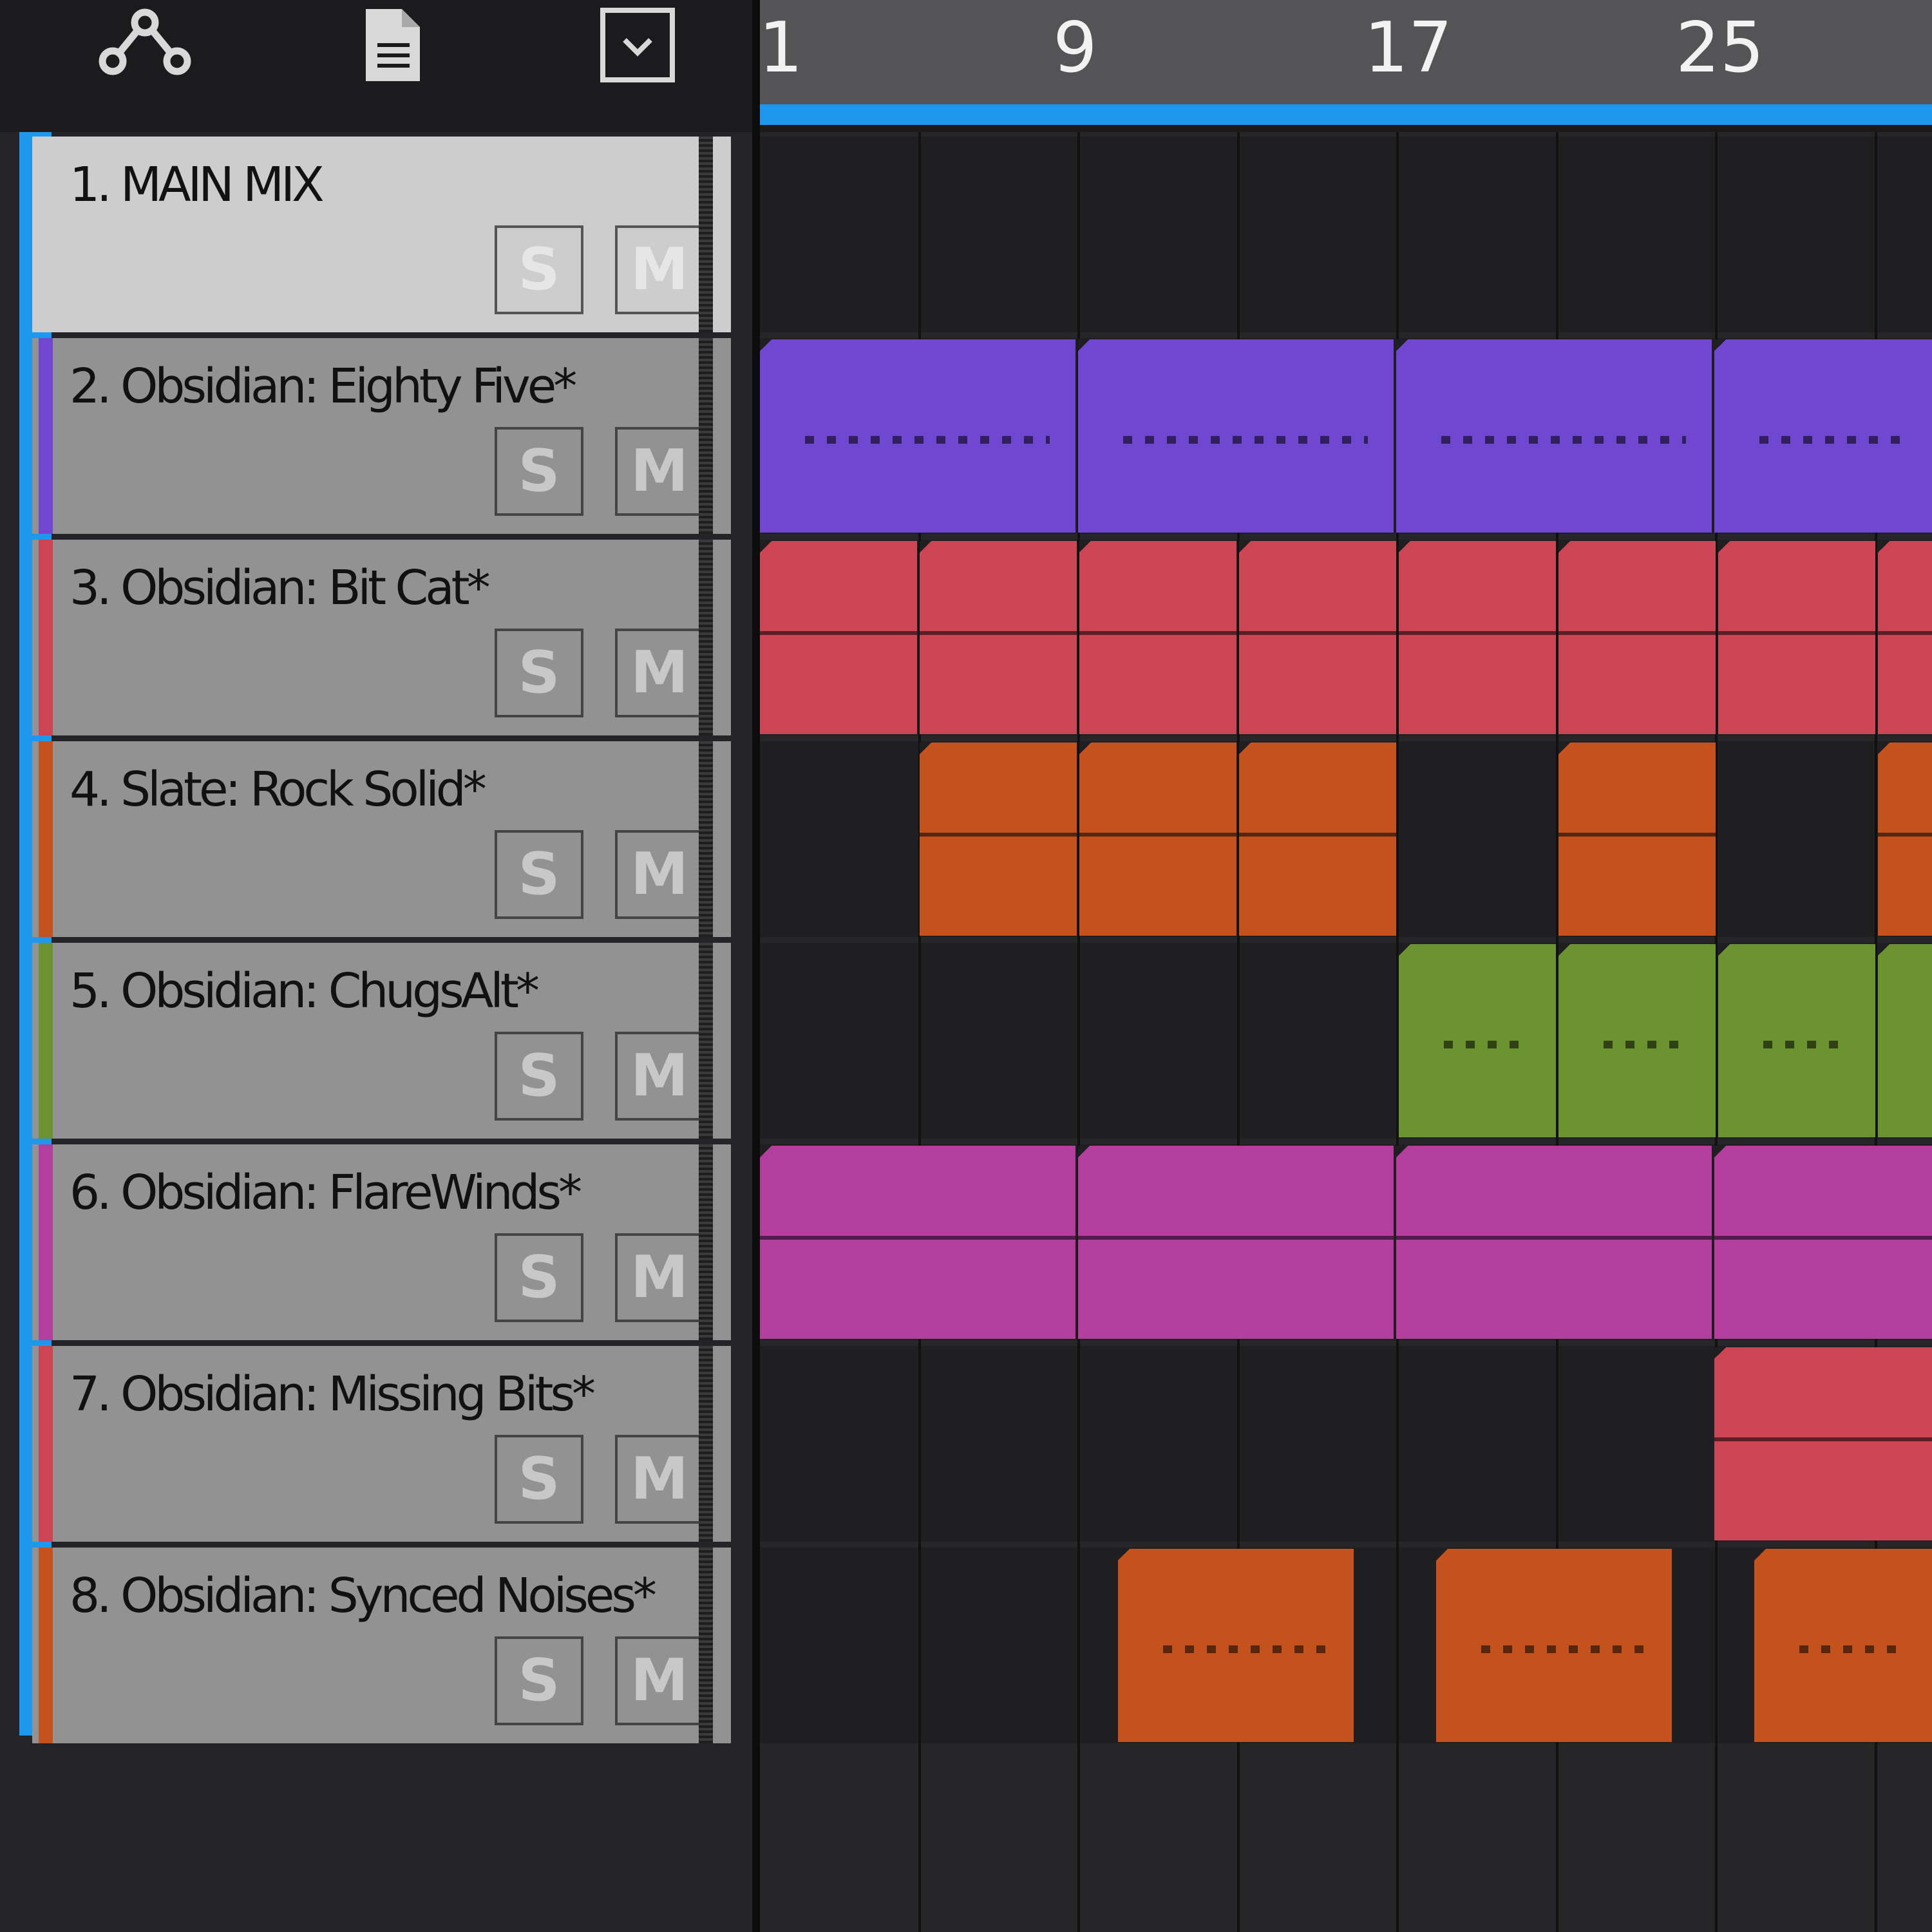 This screenshot has width=1932, height=1932. I want to click on track-header: 6. Obsidian: FlareWinds* S M, so click(382, 1242).